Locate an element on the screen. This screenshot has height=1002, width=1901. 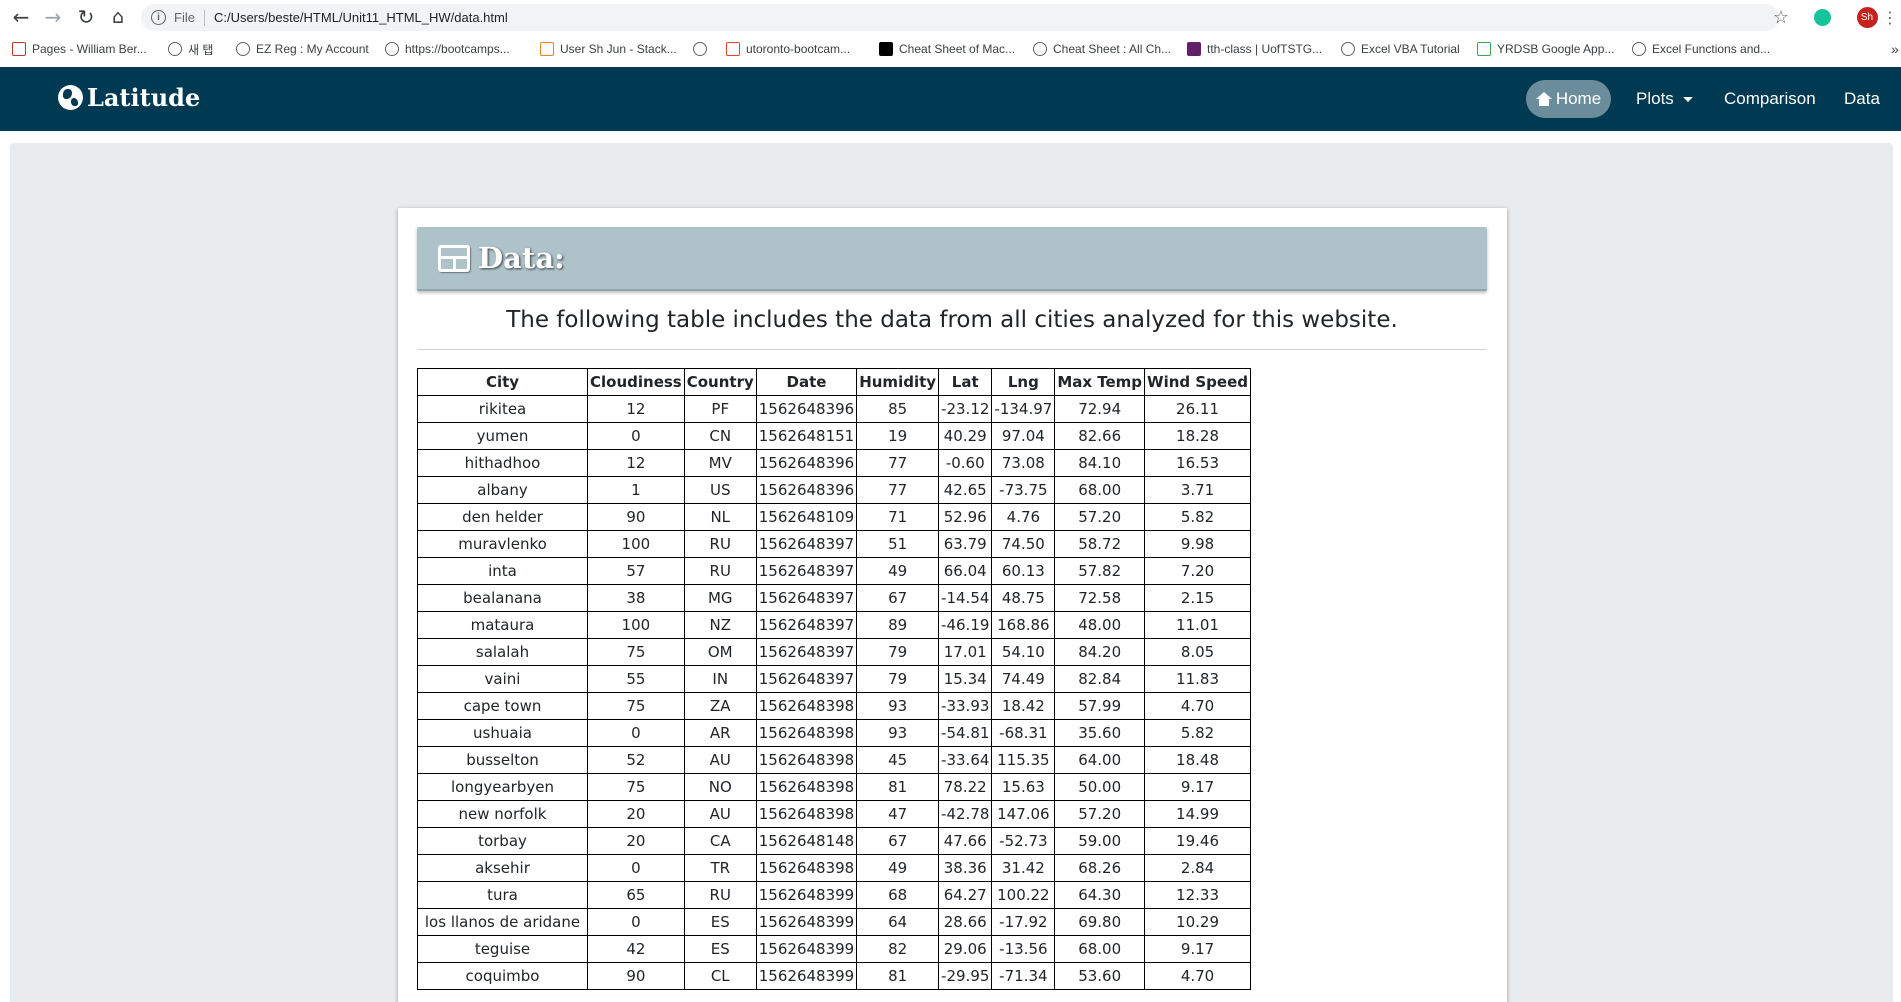
nav-comparison: Comparison is located at coordinates (1770, 99).